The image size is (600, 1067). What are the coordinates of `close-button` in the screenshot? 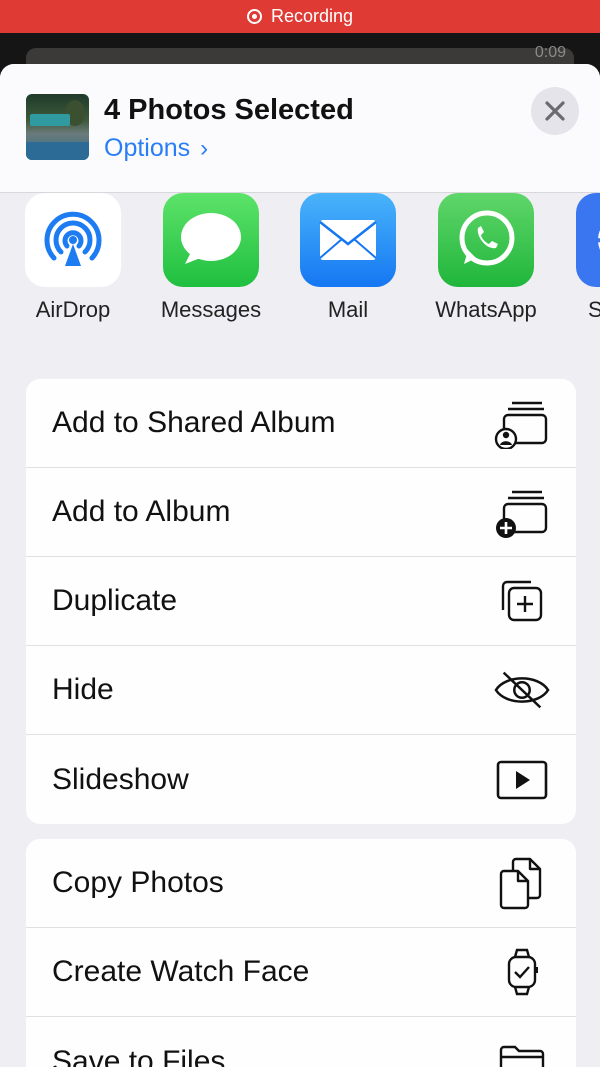 It's located at (555, 111).